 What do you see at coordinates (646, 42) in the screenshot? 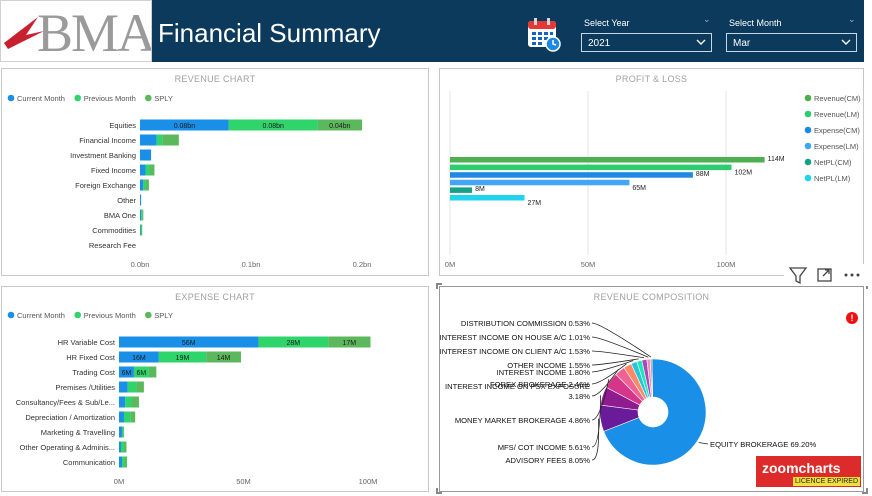
I see `select-year-dropdown: 2021` at bounding box center [646, 42].